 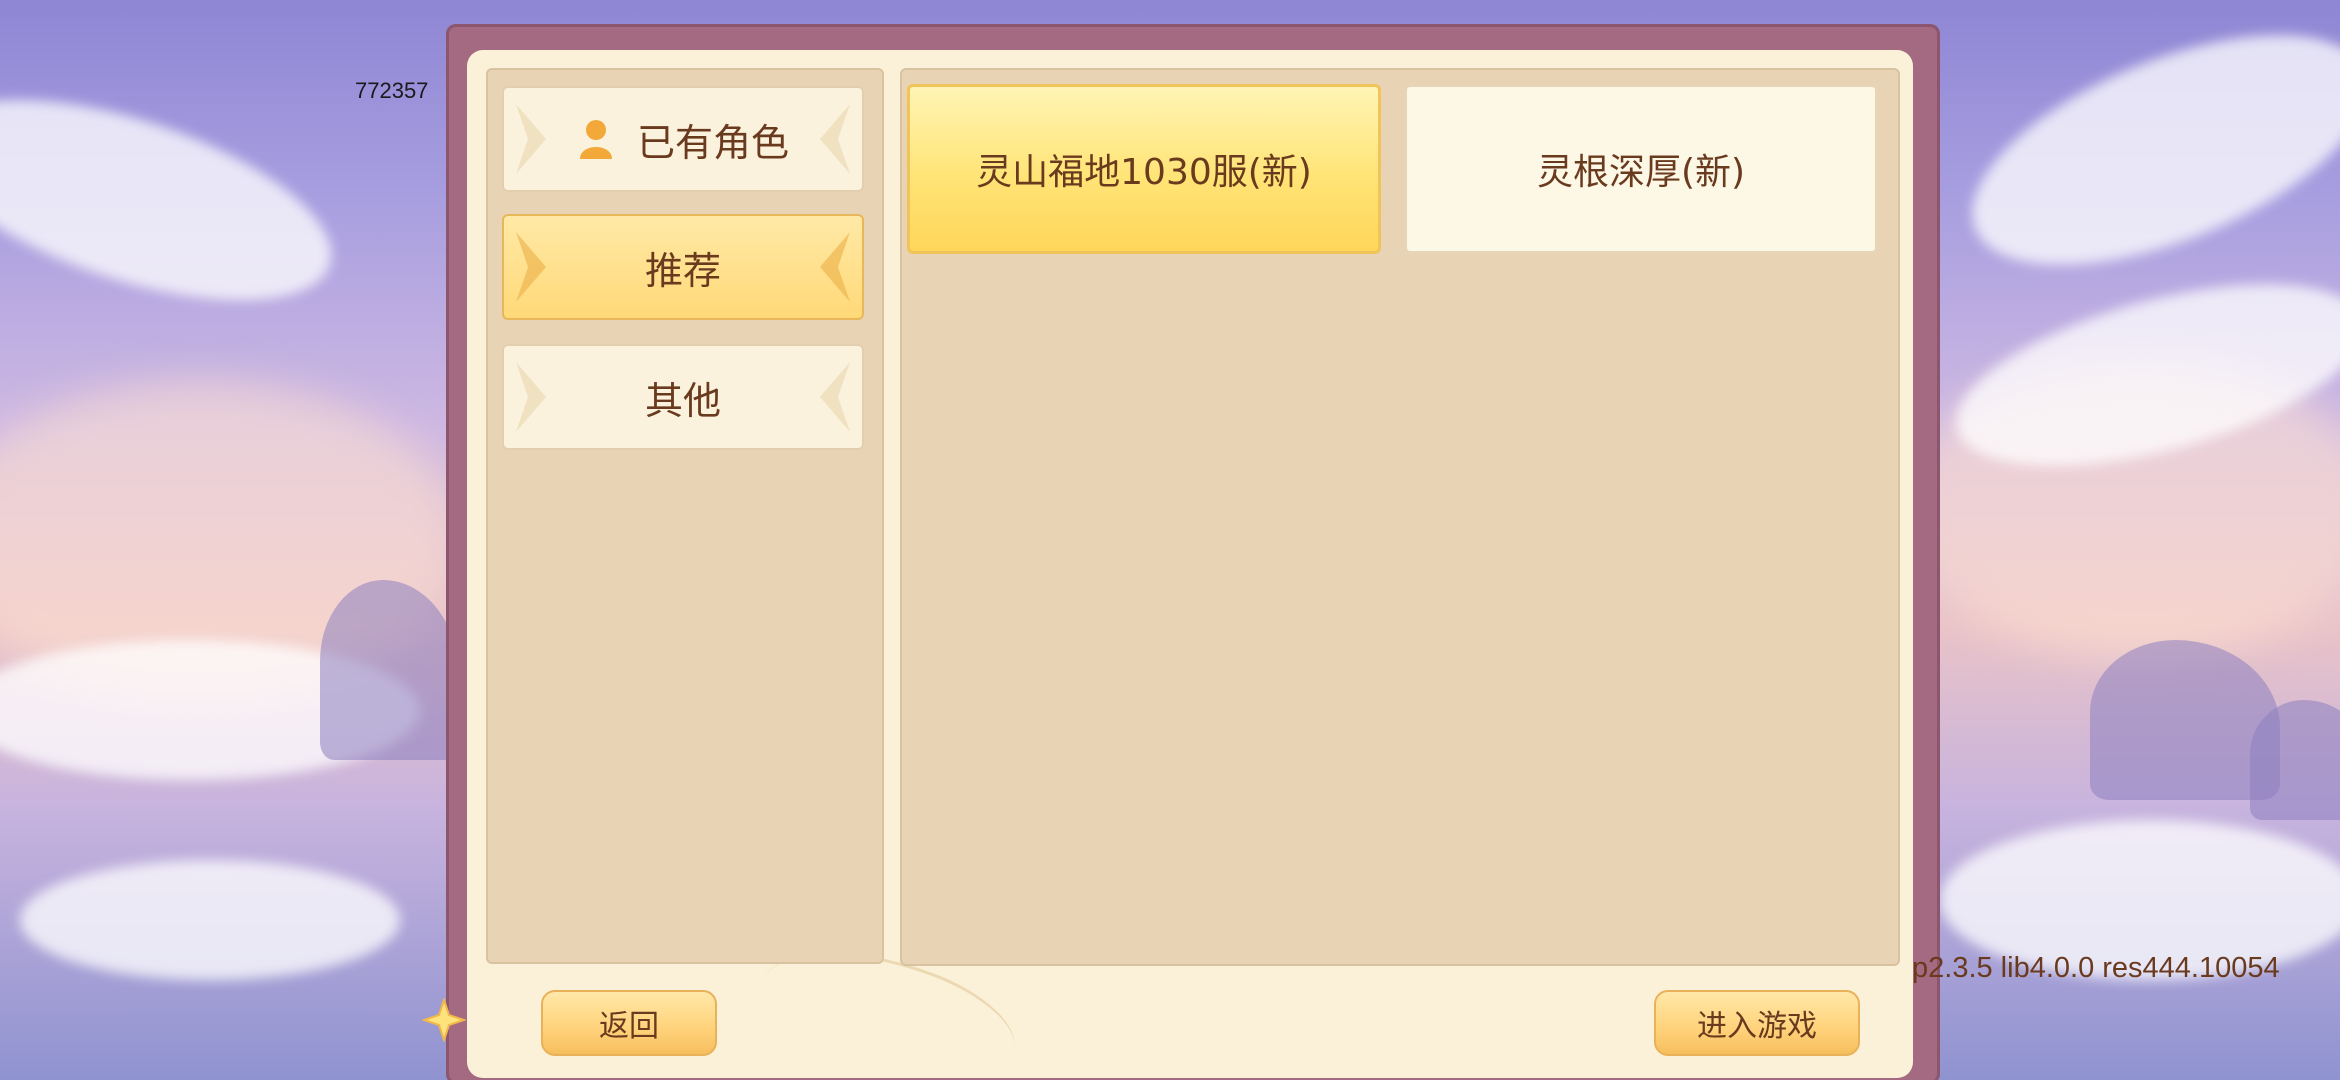 What do you see at coordinates (444, 1020) in the screenshot?
I see `star-icon` at bounding box center [444, 1020].